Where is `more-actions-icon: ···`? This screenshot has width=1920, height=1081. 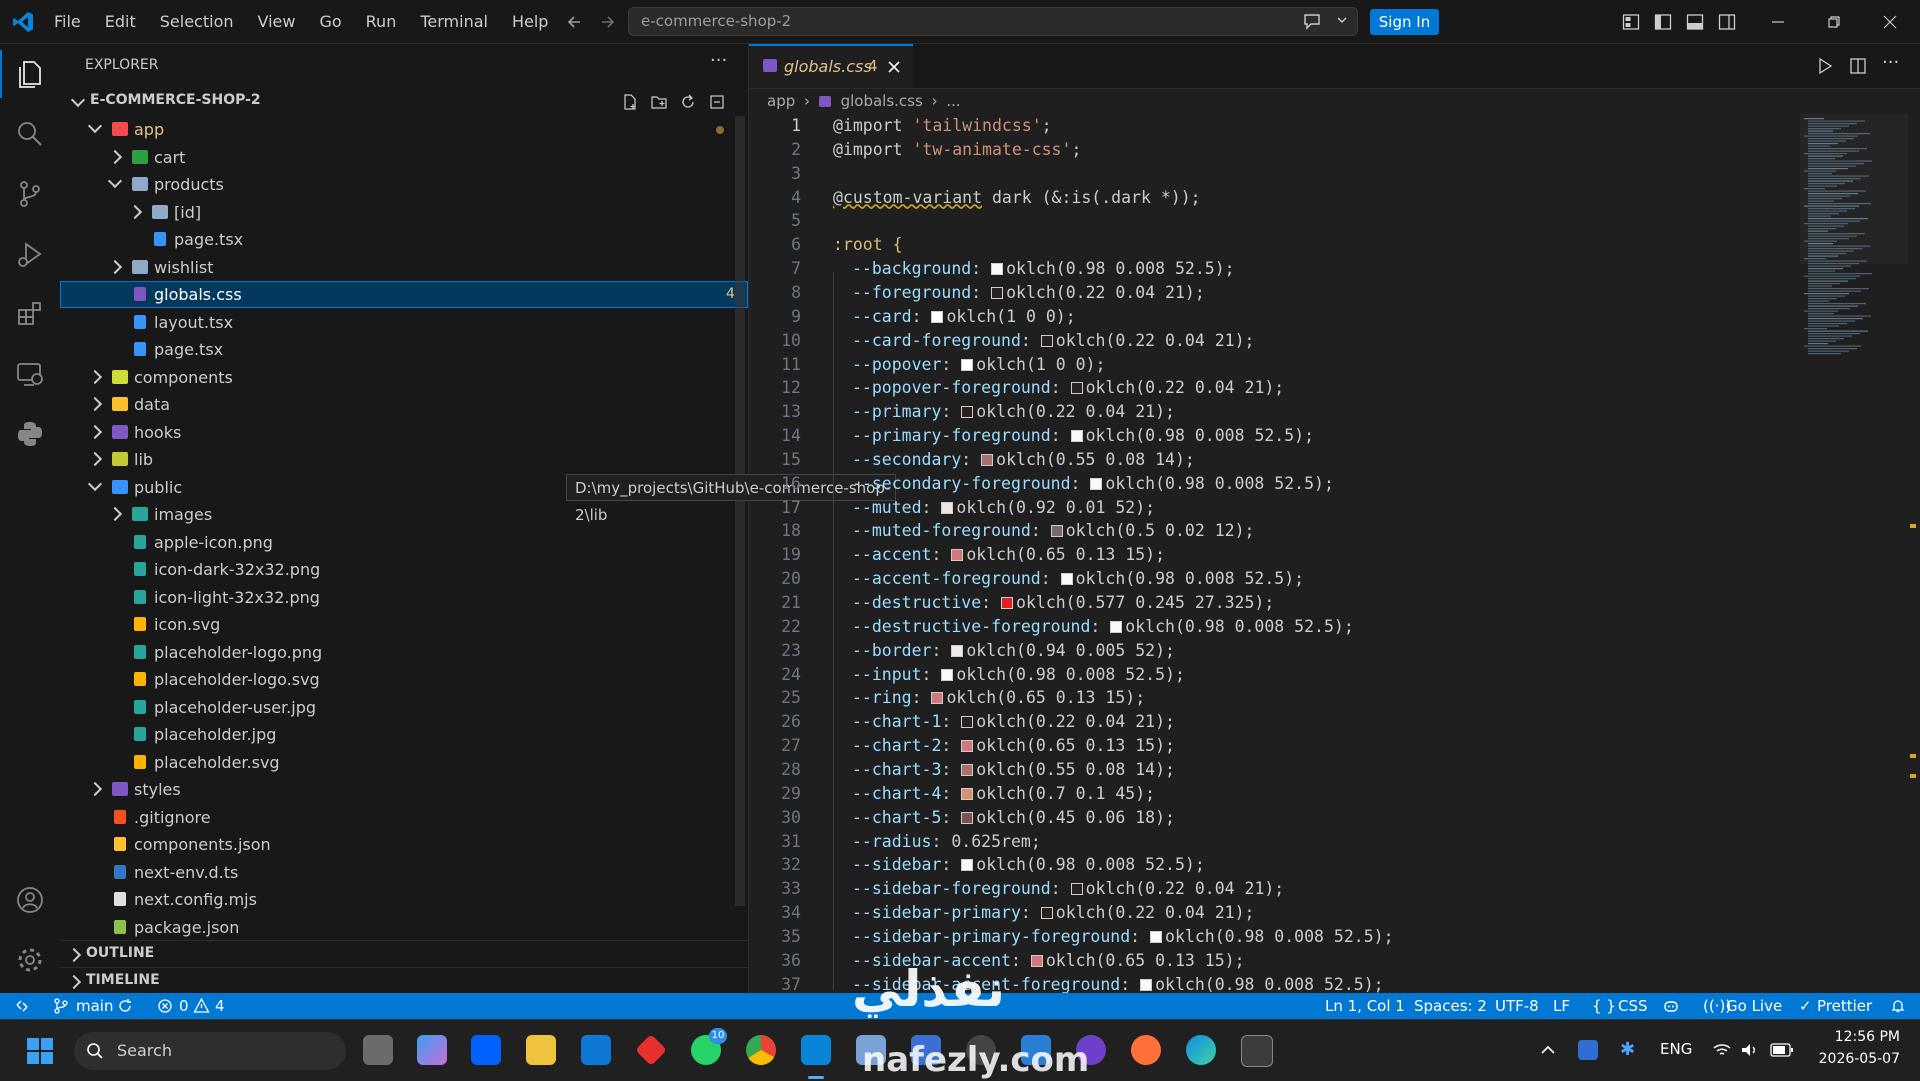
more-actions-icon: ··· is located at coordinates (718, 60).